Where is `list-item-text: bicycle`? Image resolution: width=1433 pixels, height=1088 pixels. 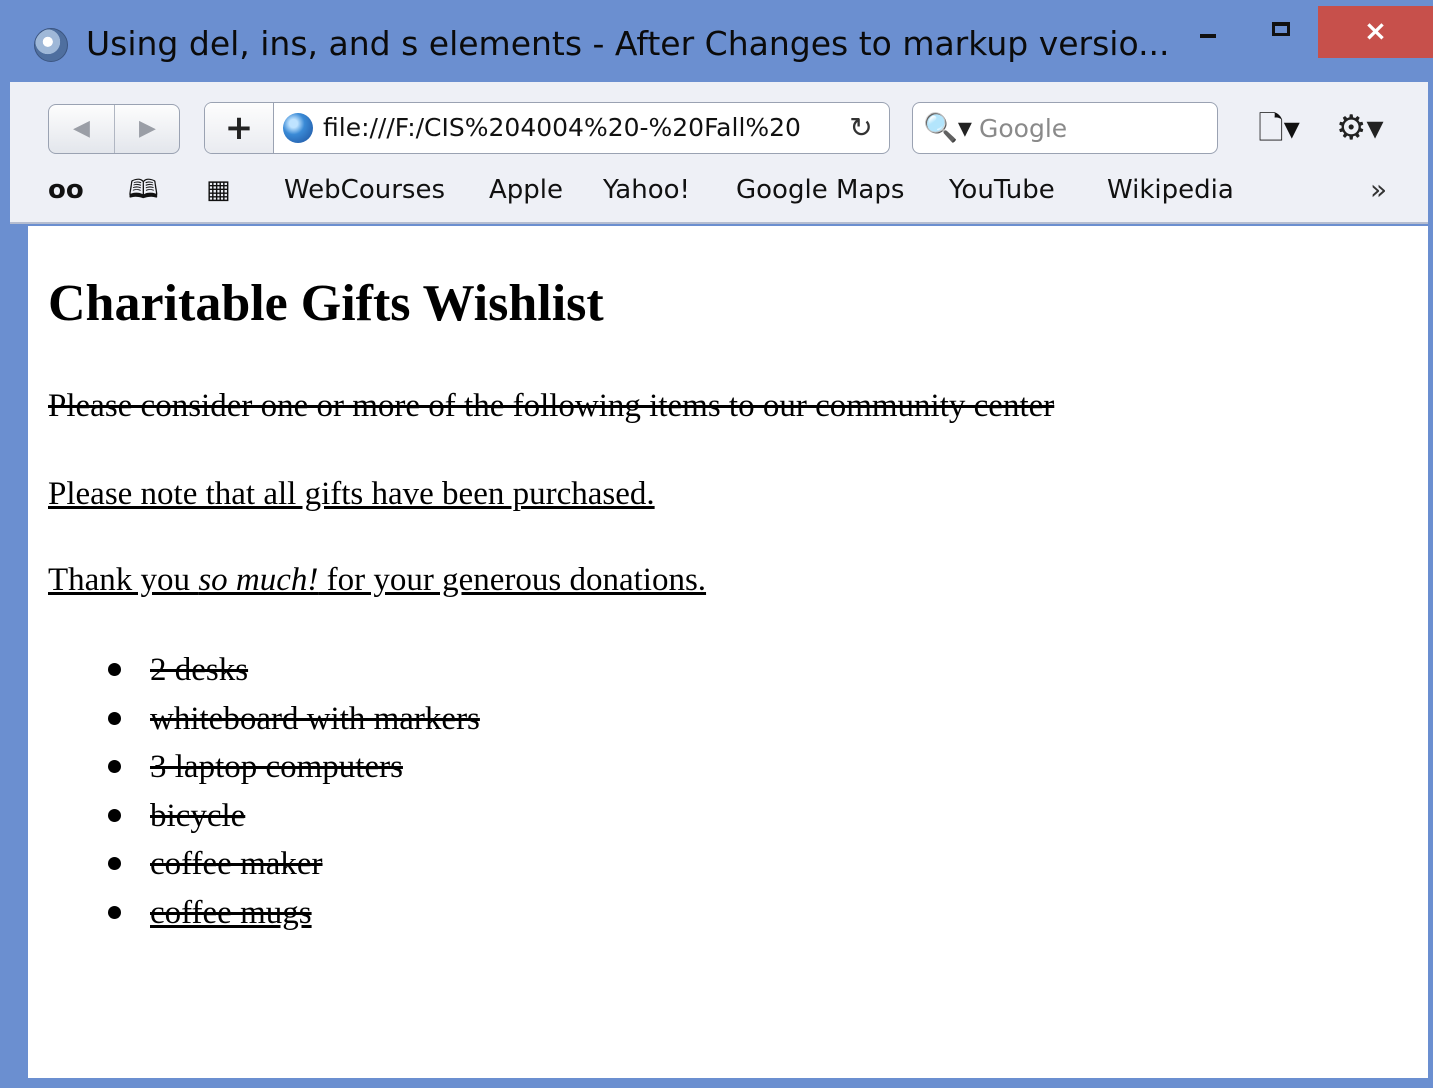
list-item-text: bicycle is located at coordinates (198, 815).